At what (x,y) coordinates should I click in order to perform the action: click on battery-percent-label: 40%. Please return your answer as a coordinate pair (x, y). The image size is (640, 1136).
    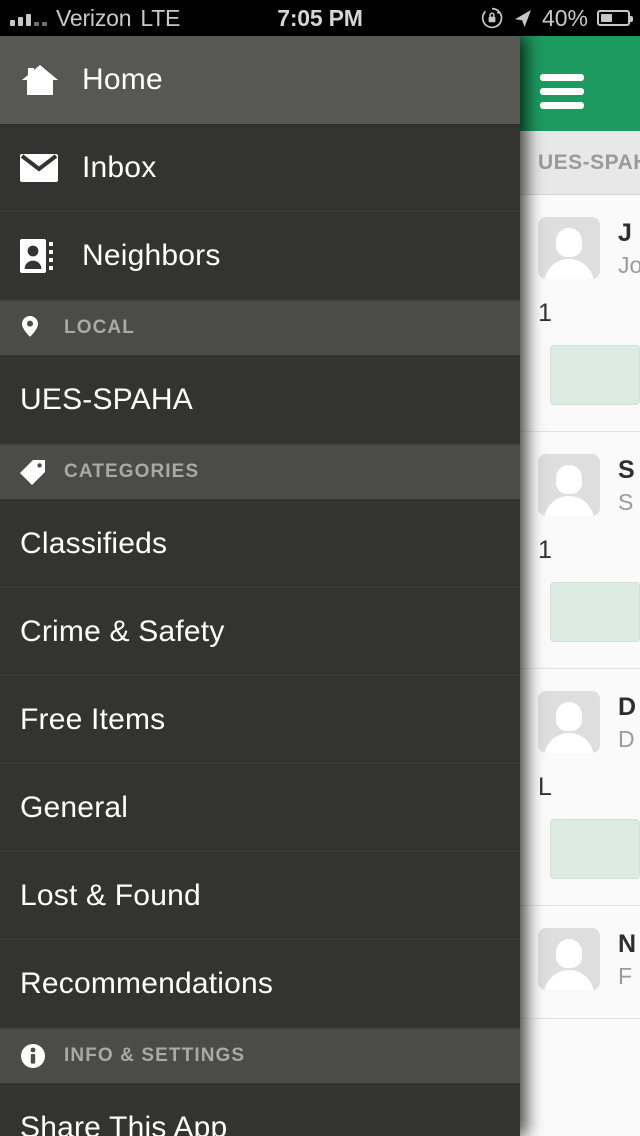
    Looking at the image, I should click on (564, 17).